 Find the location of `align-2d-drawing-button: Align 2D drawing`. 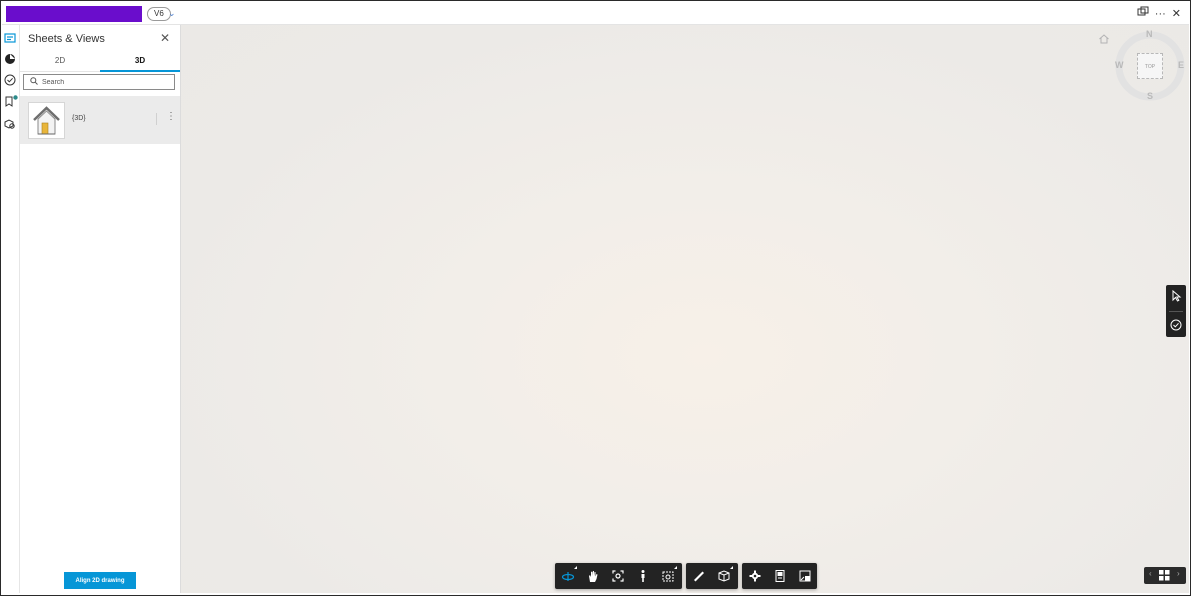

align-2d-drawing-button: Align 2D drawing is located at coordinates (100, 580).